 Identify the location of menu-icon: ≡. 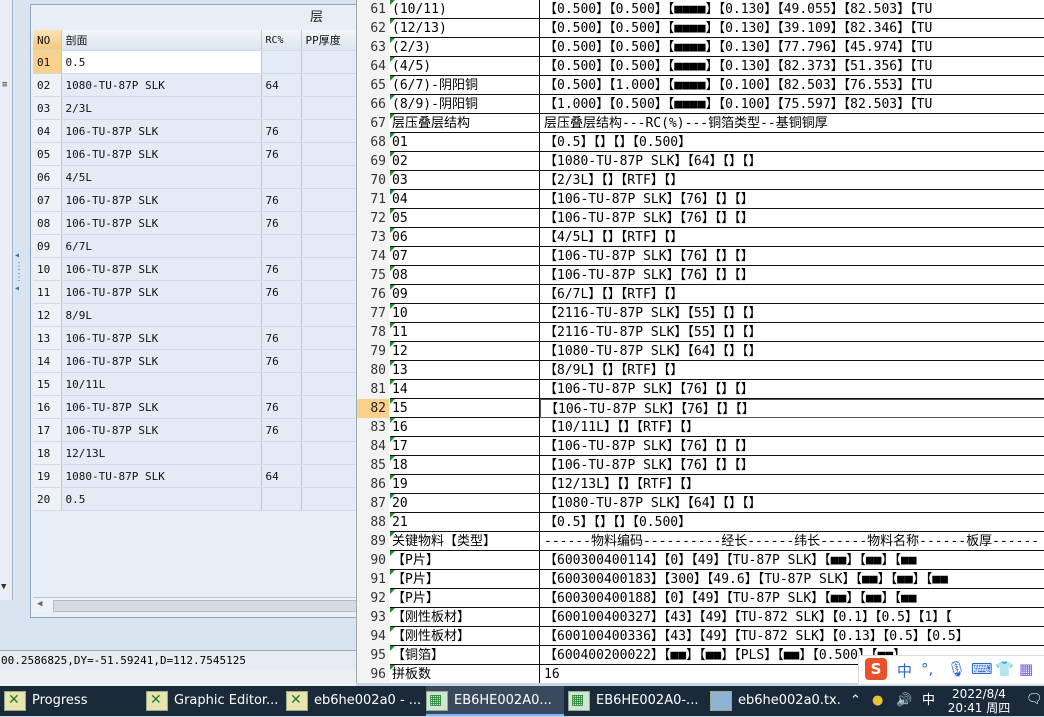
(6, 85).